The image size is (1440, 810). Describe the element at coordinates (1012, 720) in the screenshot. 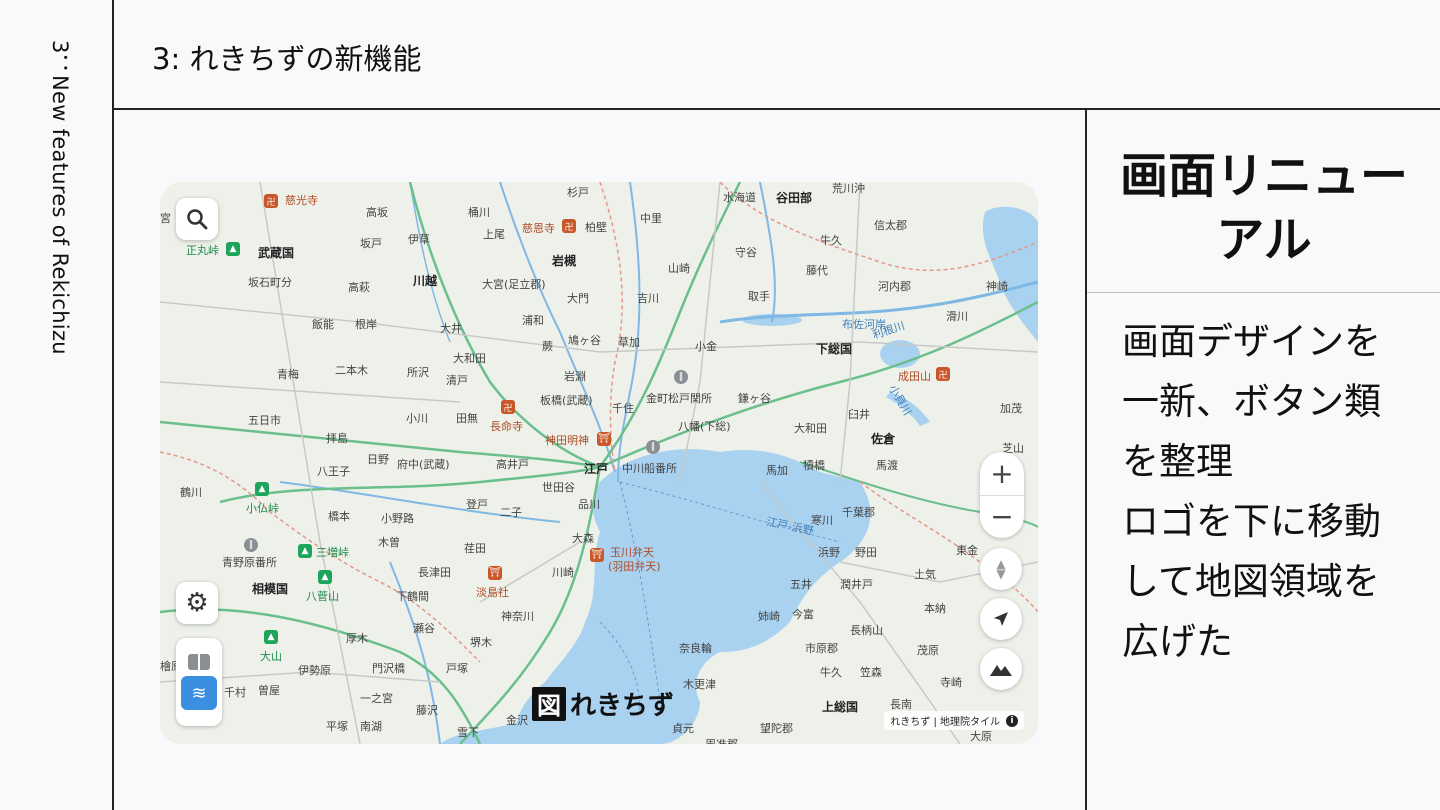

I see `info-icon: i` at that location.